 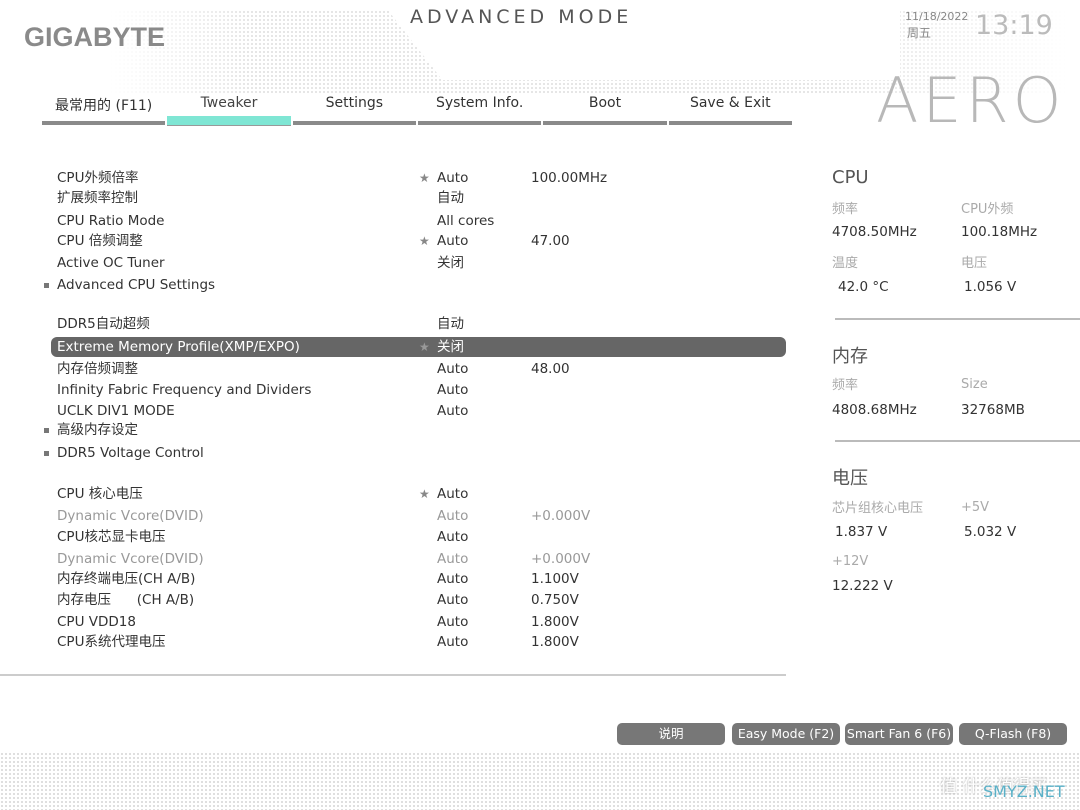 What do you see at coordinates (111, 221) in the screenshot?
I see `setting-label: CPU Ratio Mode` at bounding box center [111, 221].